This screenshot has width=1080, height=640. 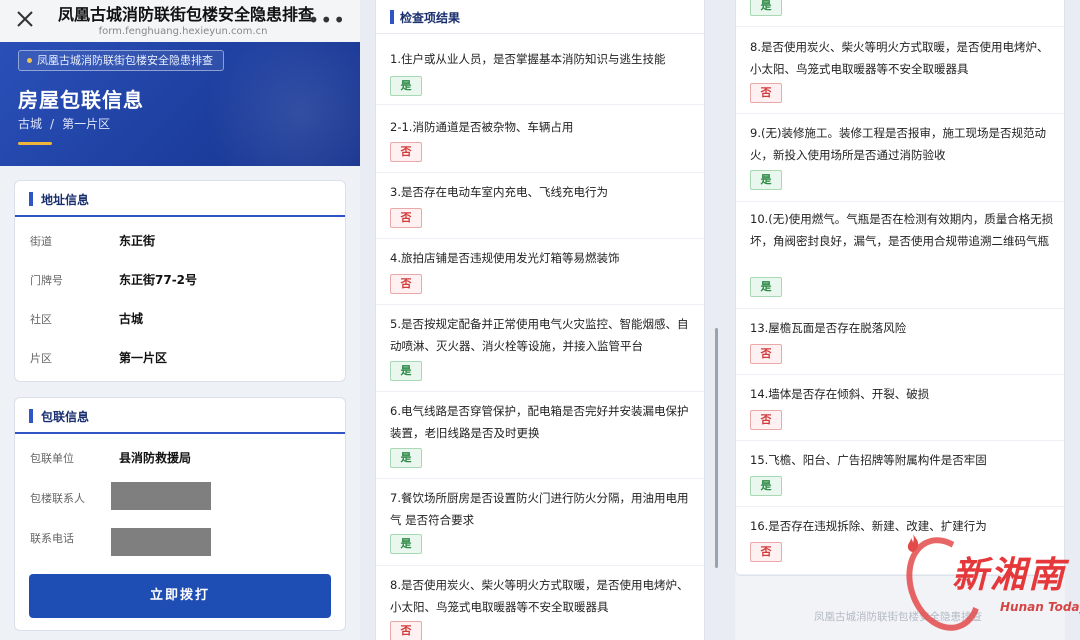 I want to click on address-row-number: 门牌号 东正街77-2号, so click(x=180, y=279).